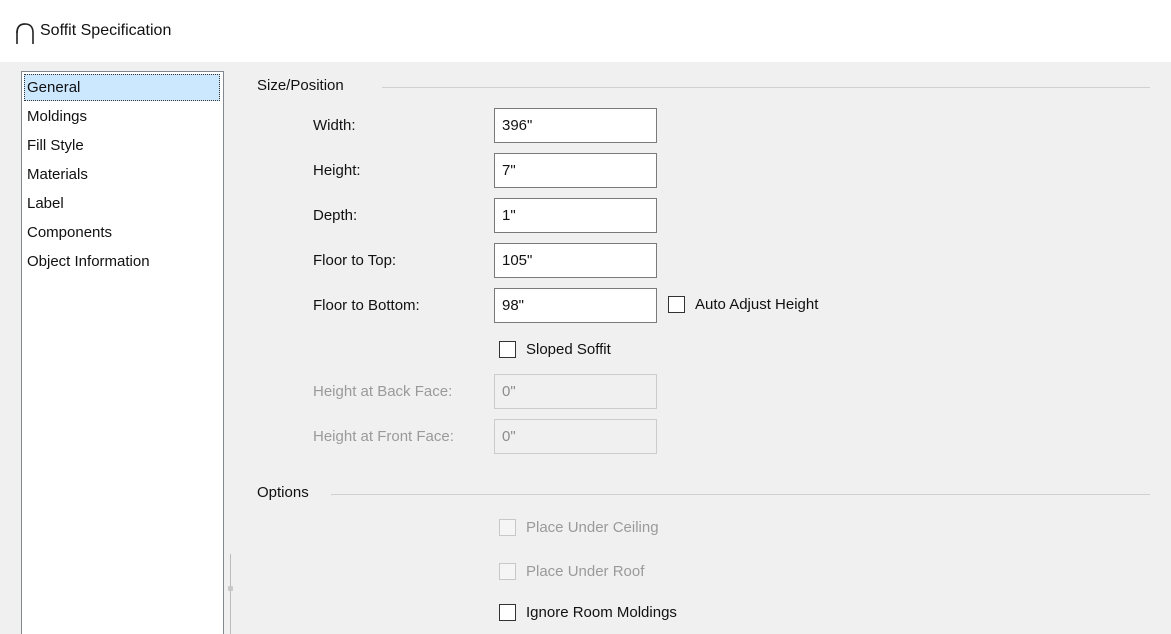 This screenshot has height=634, width=1171. I want to click on floor-to-bottom-field, so click(575, 305).